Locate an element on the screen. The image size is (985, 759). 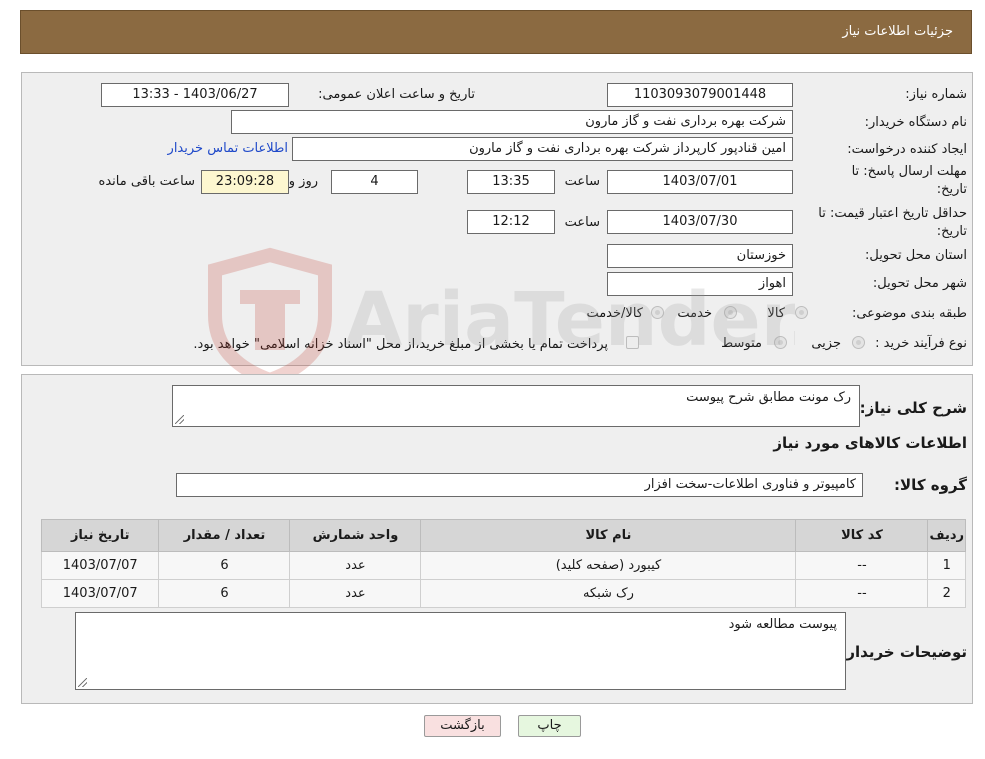
category-radio-goods is located at coordinates (801, 312).